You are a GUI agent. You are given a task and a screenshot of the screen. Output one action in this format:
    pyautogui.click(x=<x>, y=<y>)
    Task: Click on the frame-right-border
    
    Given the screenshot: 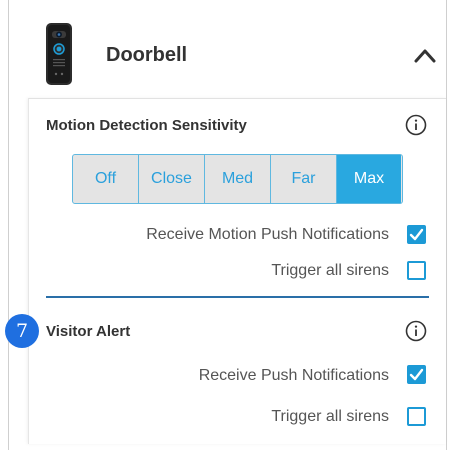 What is the action you would take?
    pyautogui.click(x=446, y=225)
    